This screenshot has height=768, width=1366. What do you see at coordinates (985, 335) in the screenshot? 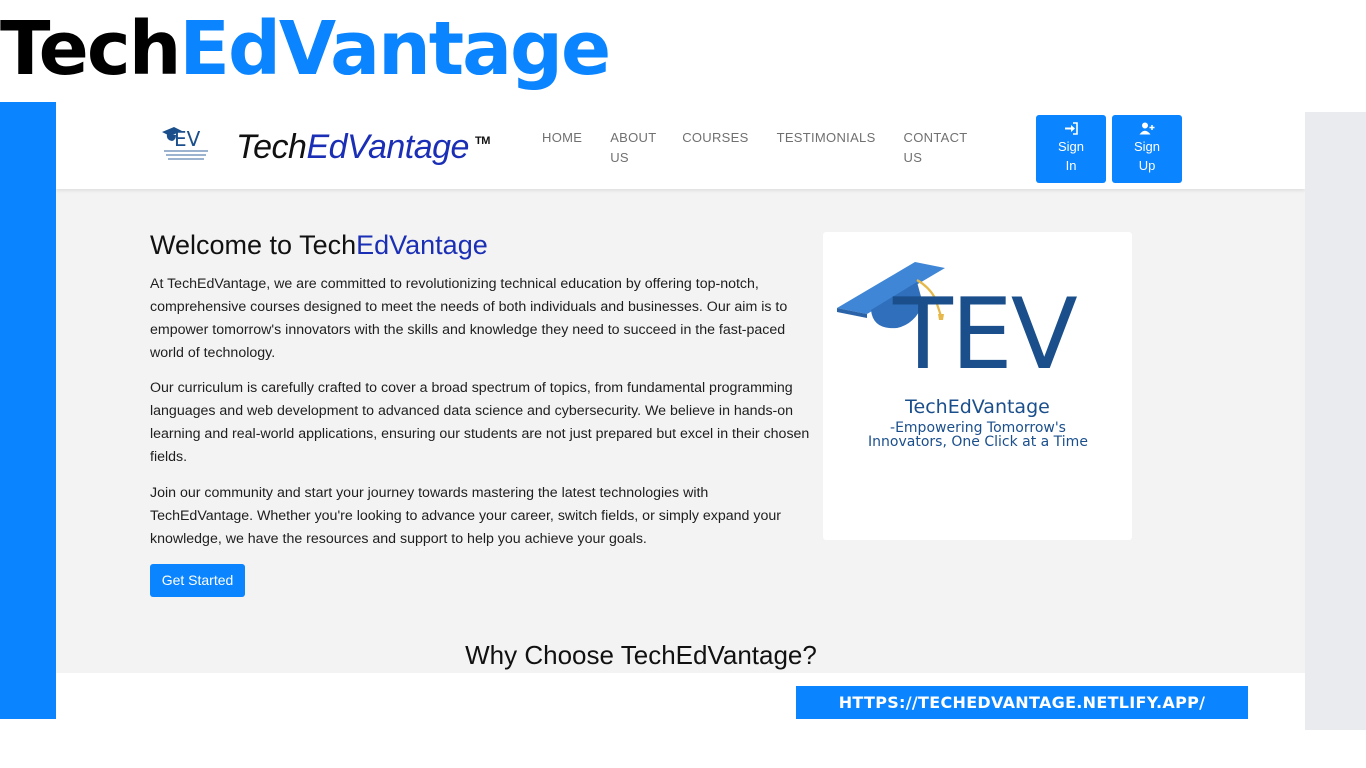
I see `logo-monogram: TEV` at bounding box center [985, 335].